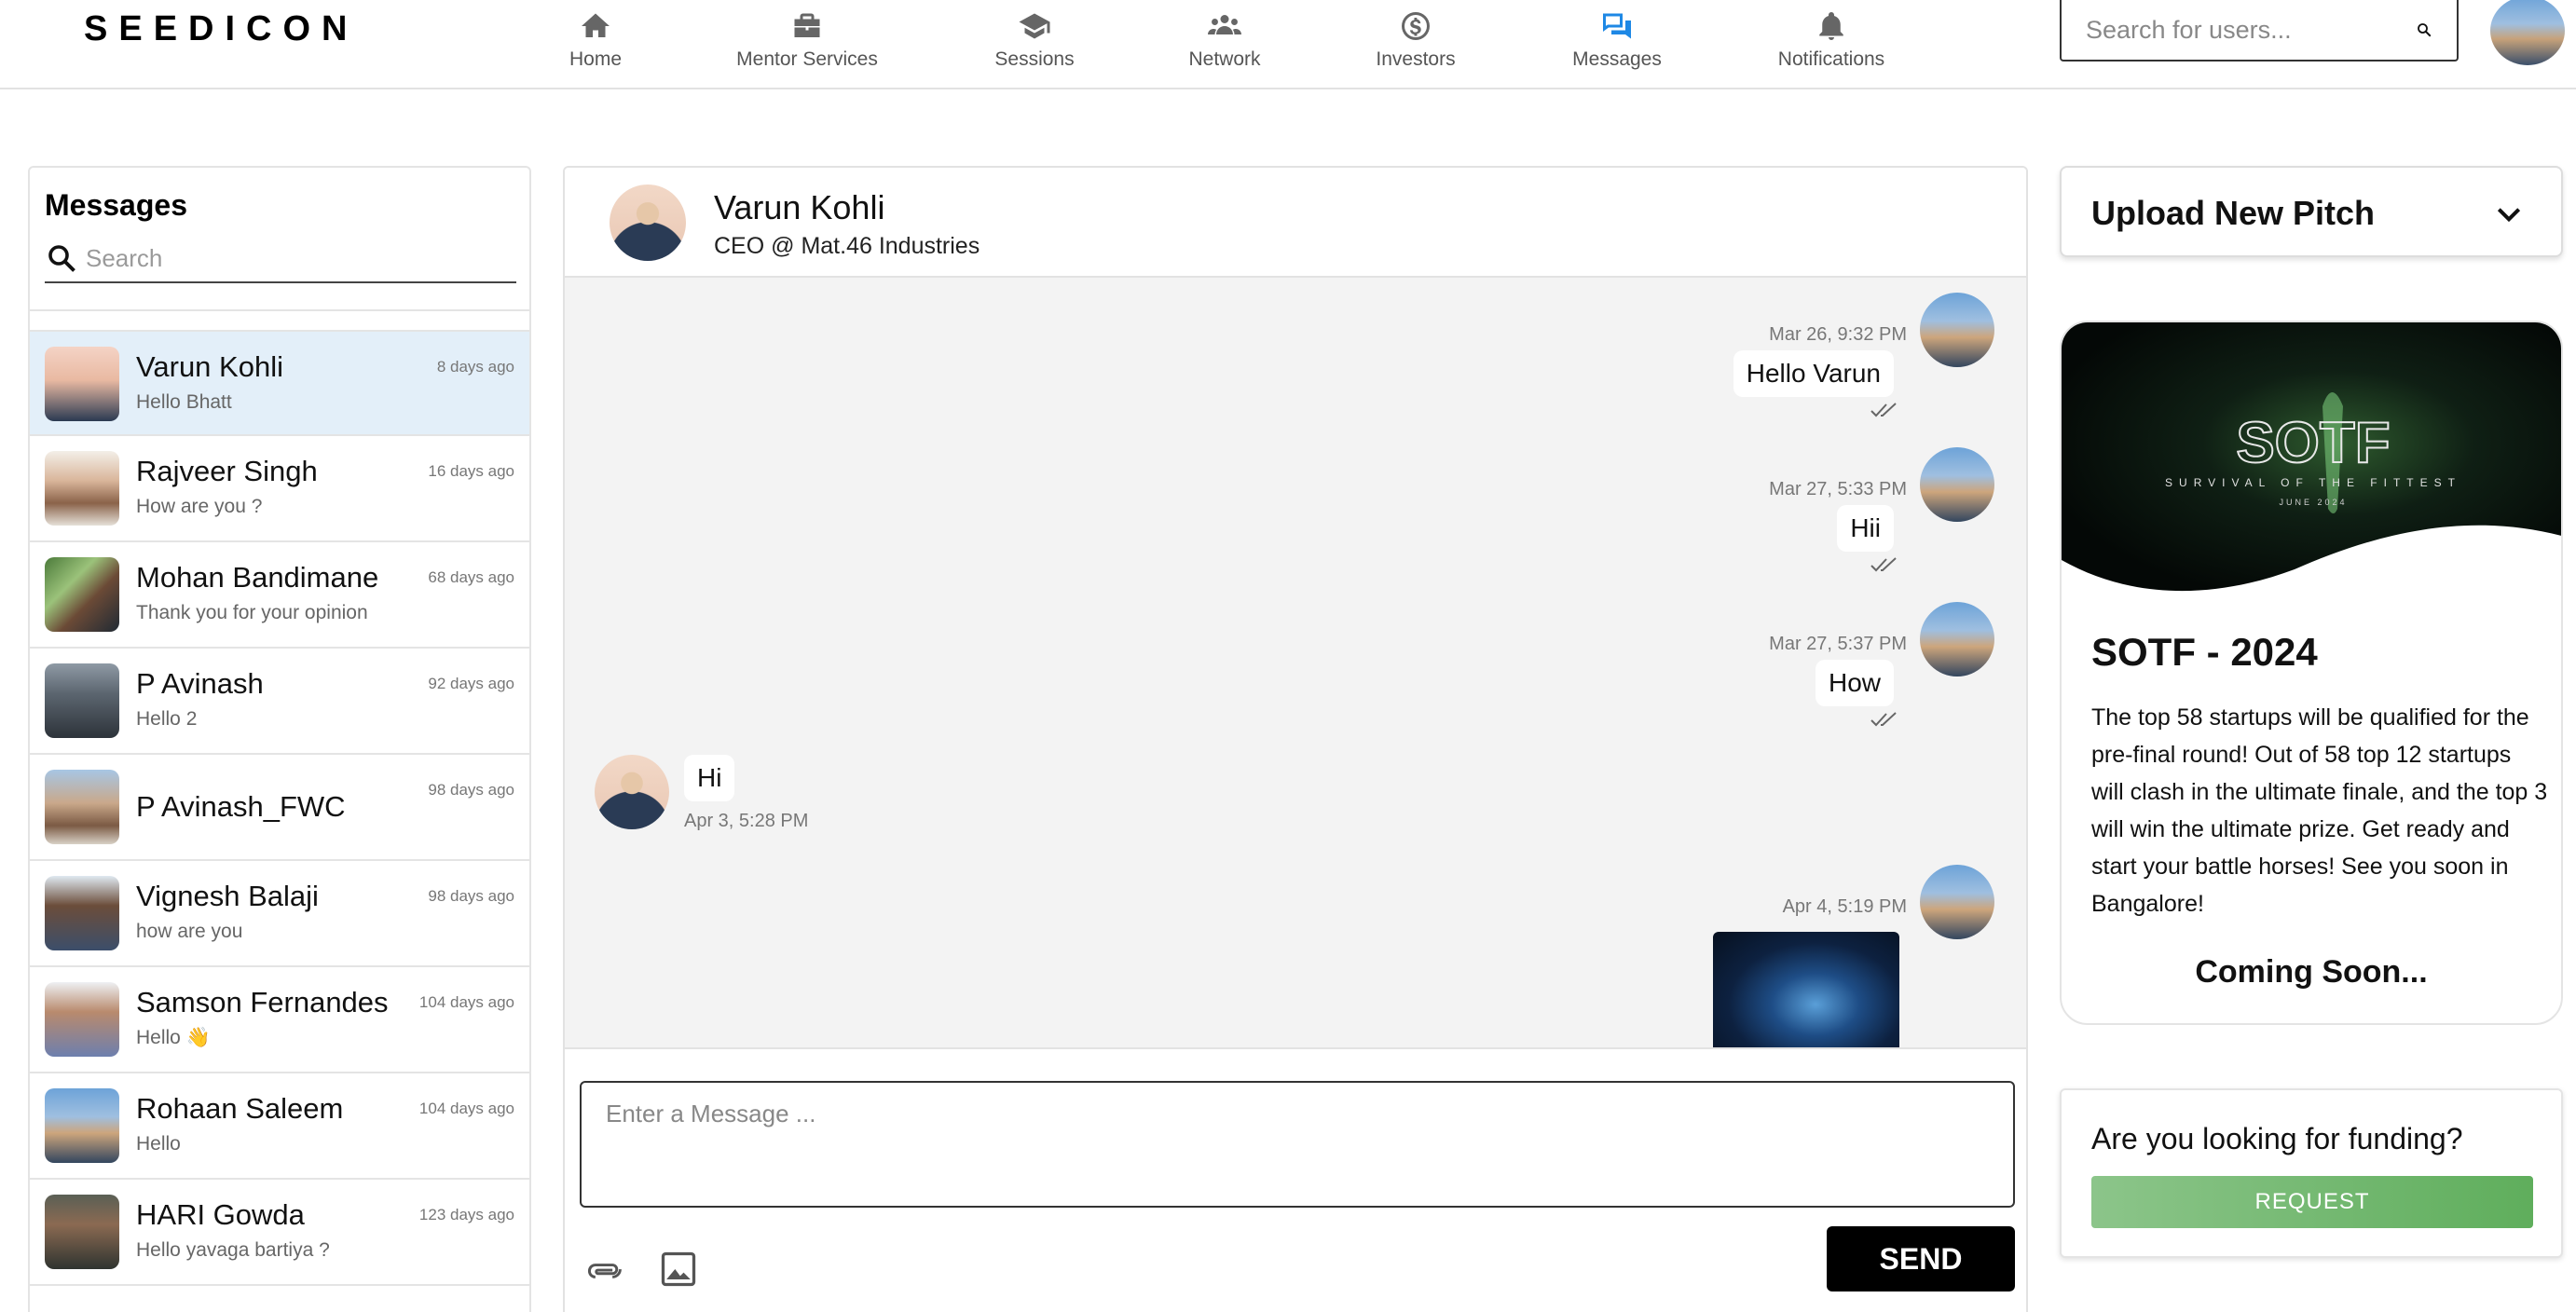 Image resolution: width=2576 pixels, height=1312 pixels. I want to click on conversation-preview: Hello 👋, so click(173, 1037).